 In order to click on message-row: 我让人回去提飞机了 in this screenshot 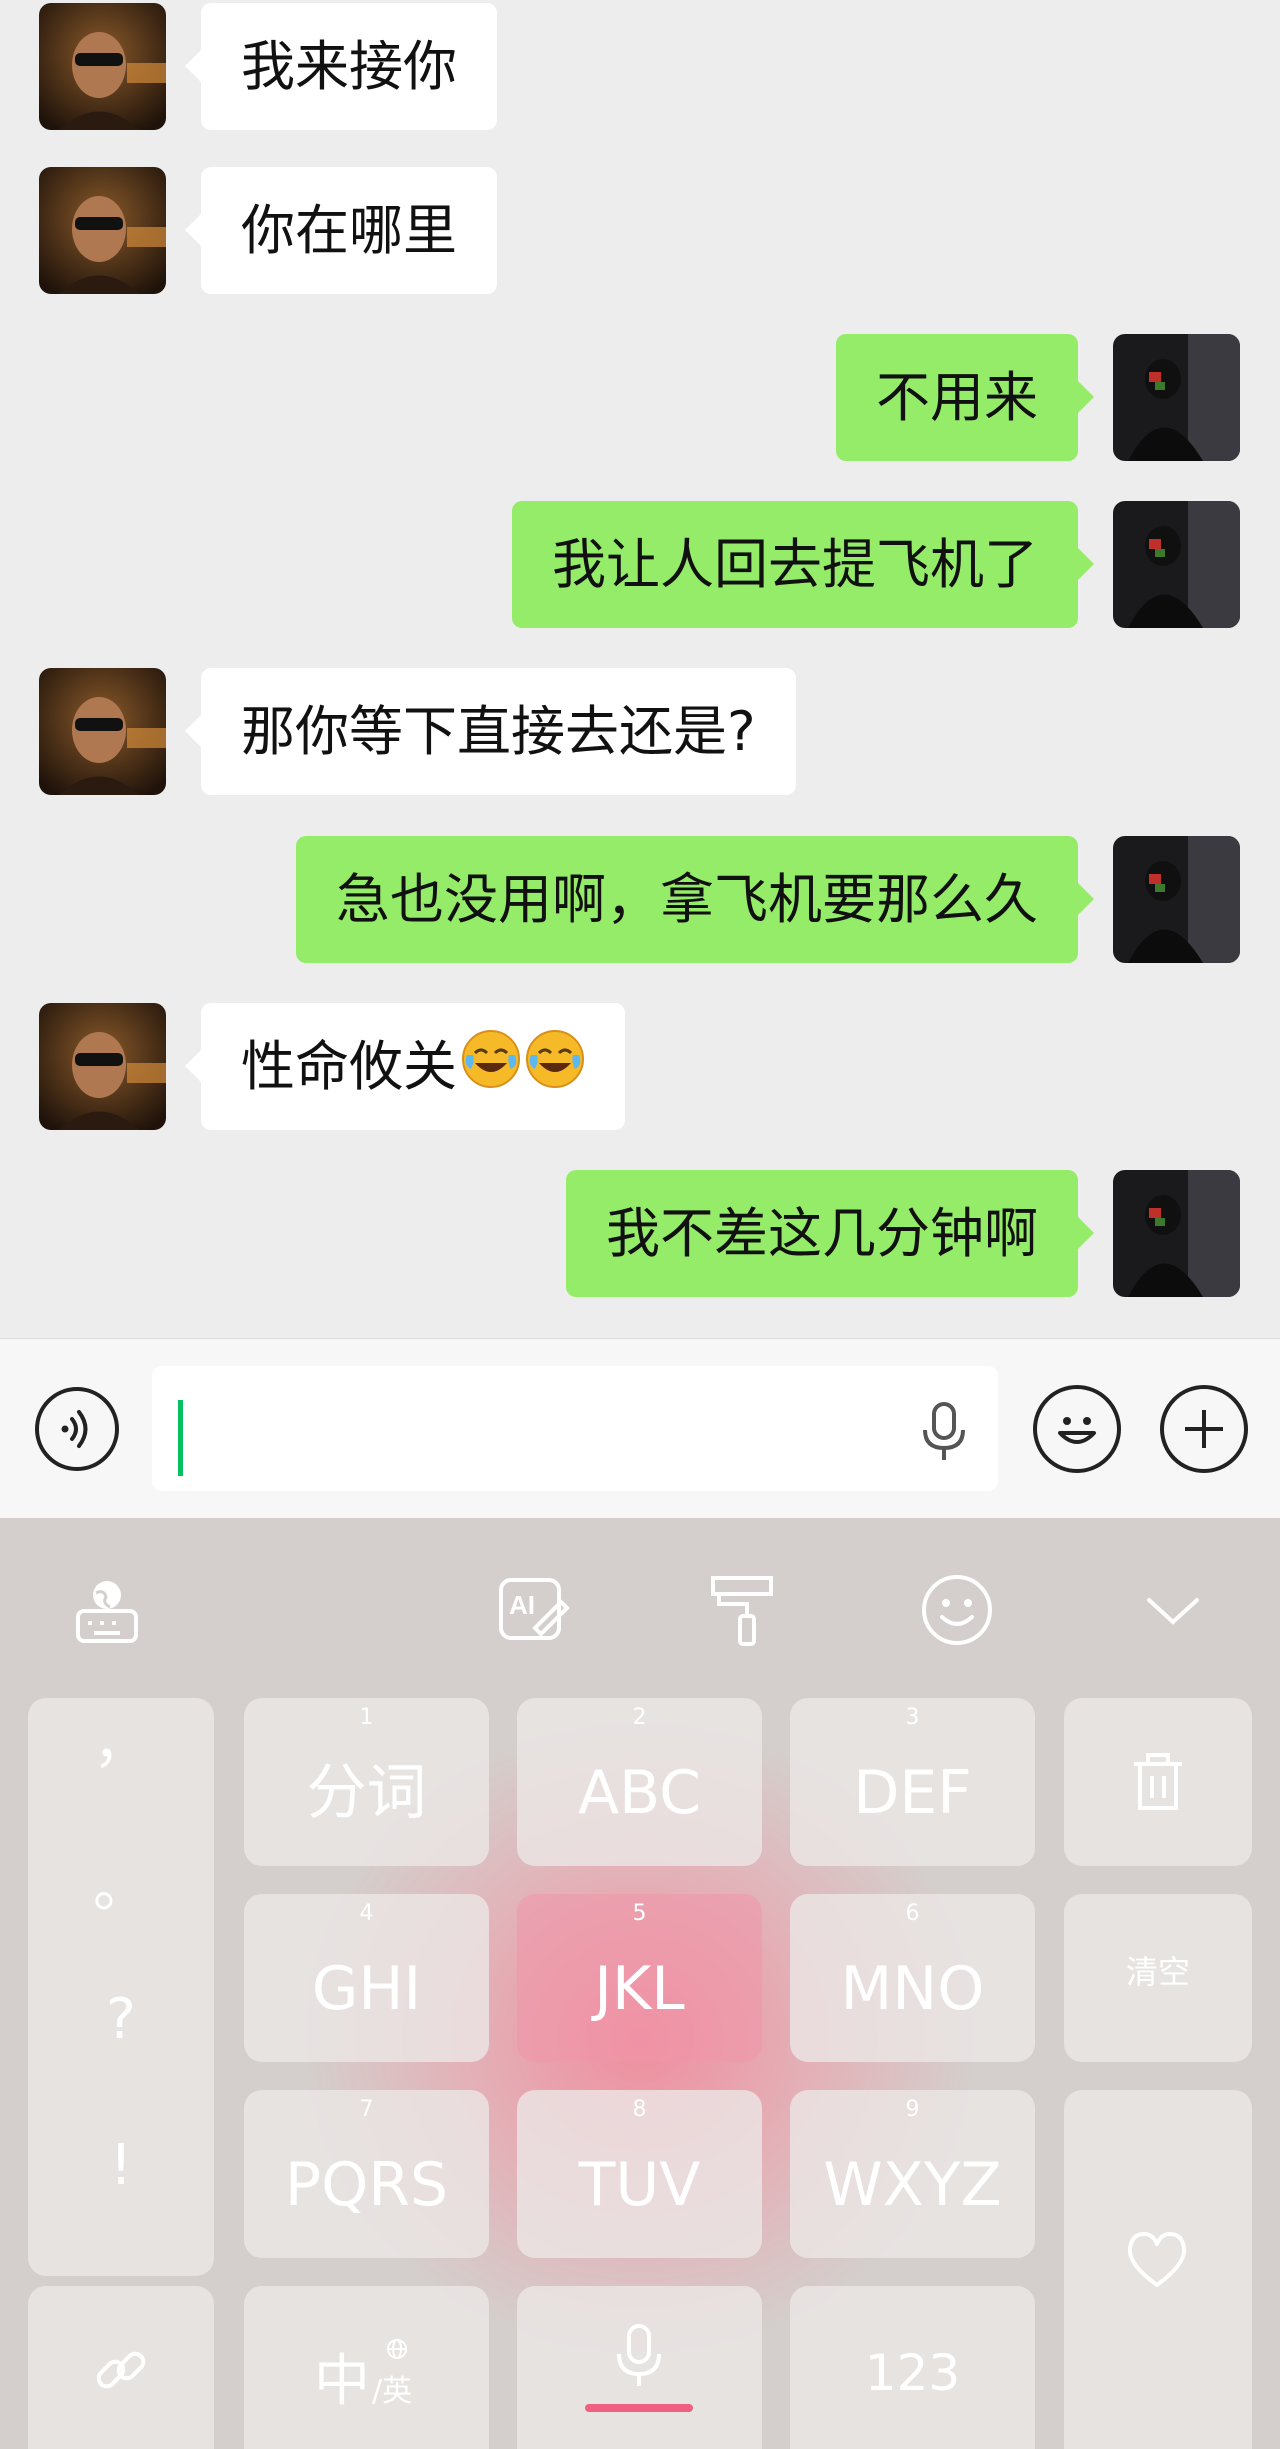, I will do `click(640, 564)`.